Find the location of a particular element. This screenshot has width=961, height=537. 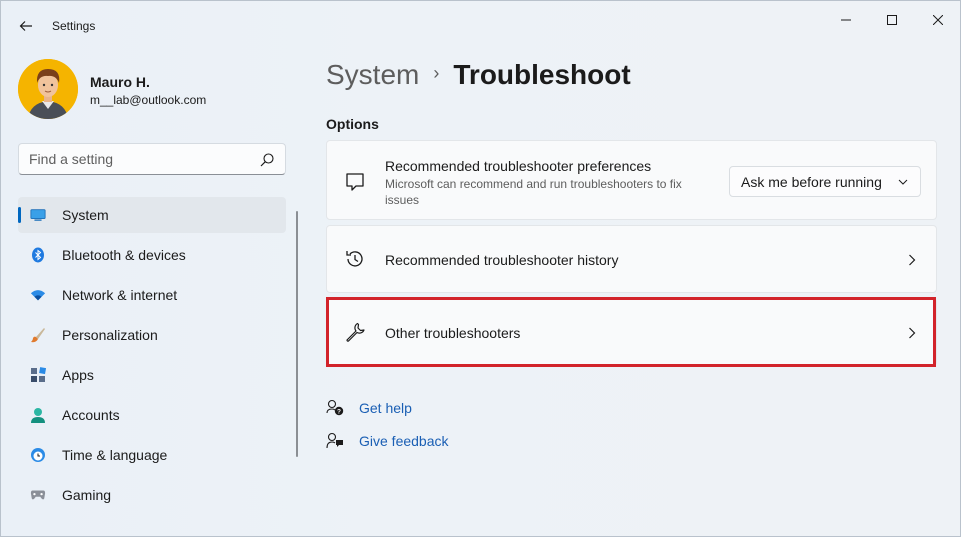

other-troubleshooters-card: Other troubleshooters is located at coordinates (631, 332).